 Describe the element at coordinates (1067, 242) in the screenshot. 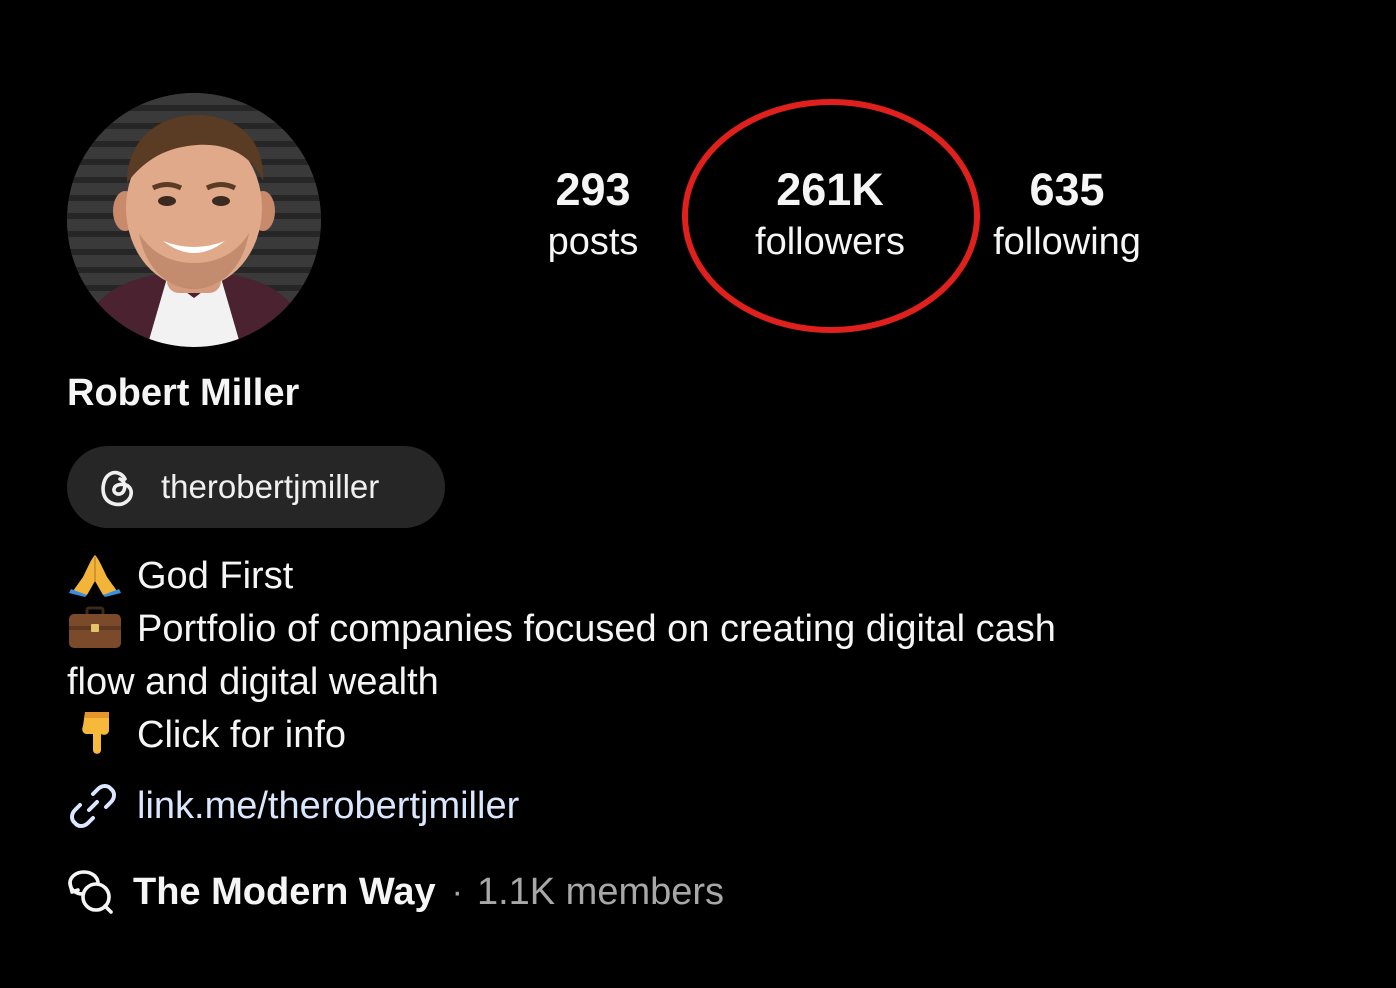

I see `following-label: following` at that location.